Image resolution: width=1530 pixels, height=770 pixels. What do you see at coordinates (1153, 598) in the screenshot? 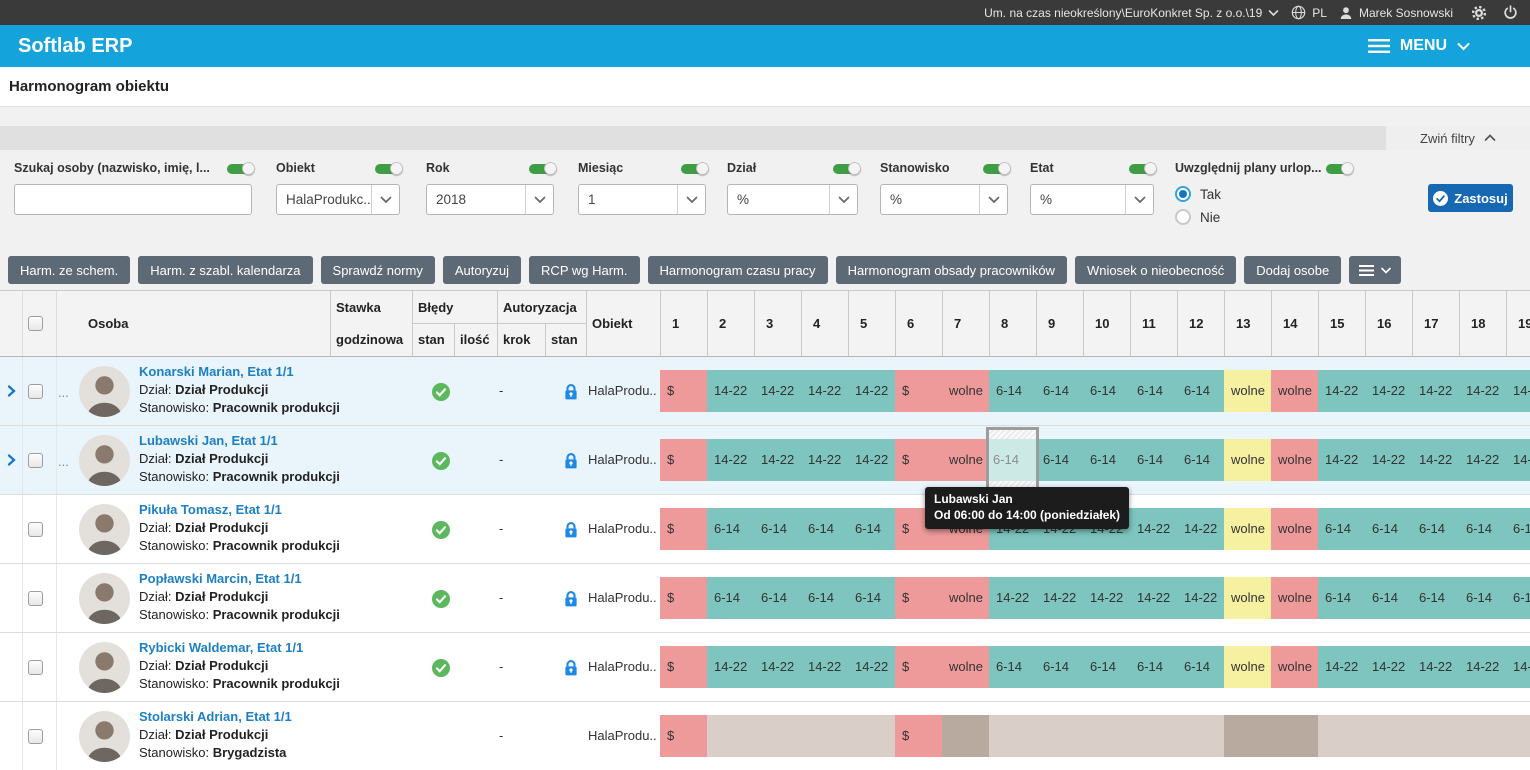
I see `schedule-cell-day-11: 14-22` at bounding box center [1153, 598].